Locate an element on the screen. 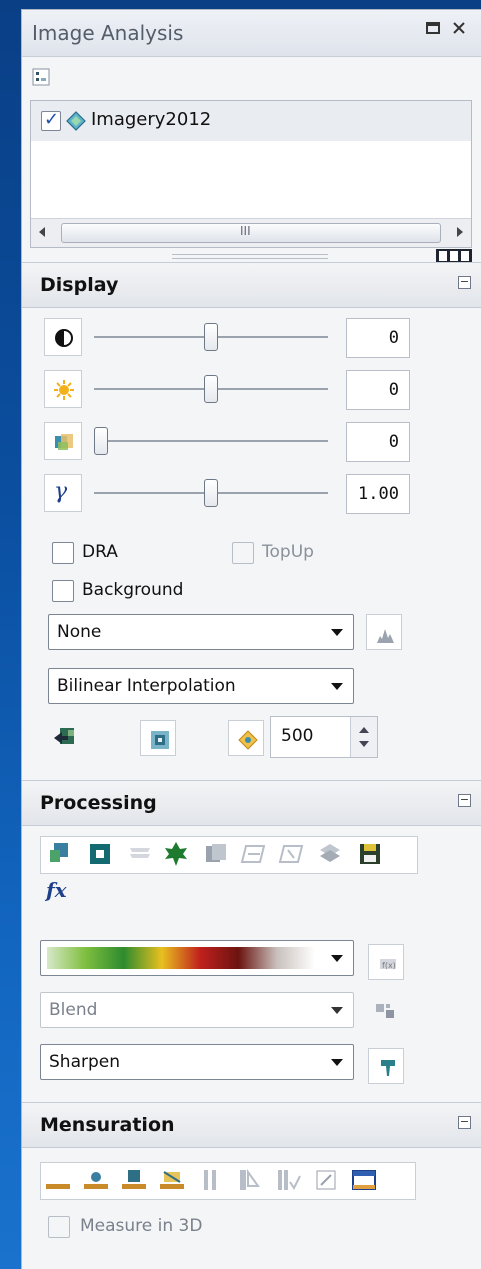  scale-value: 500 is located at coordinates (297, 736).